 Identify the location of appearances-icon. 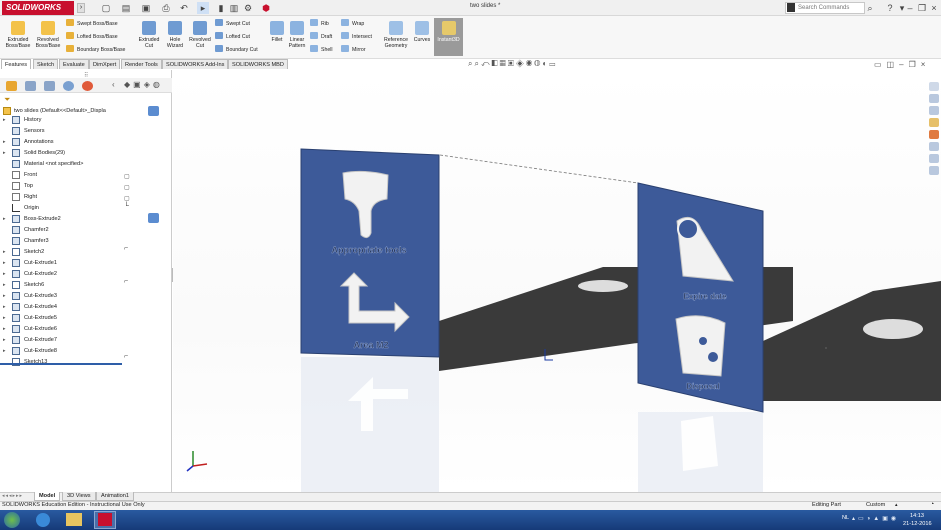
(934, 134).